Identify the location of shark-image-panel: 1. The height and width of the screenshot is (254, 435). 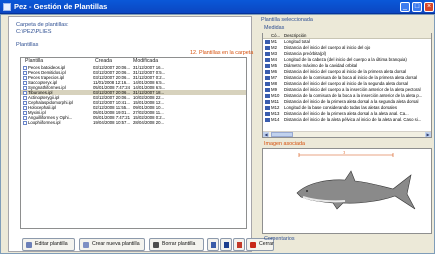
(347, 191).